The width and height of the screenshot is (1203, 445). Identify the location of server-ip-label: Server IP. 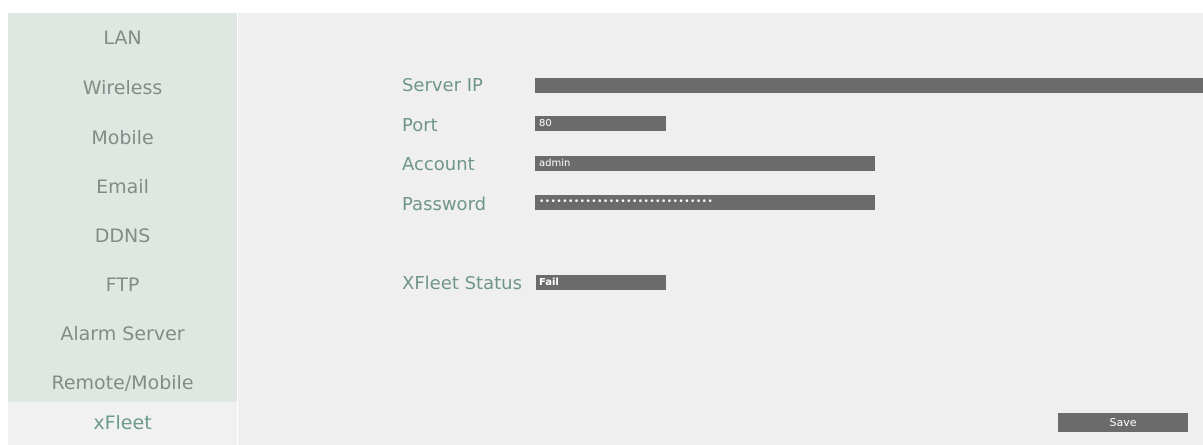
(442, 85).